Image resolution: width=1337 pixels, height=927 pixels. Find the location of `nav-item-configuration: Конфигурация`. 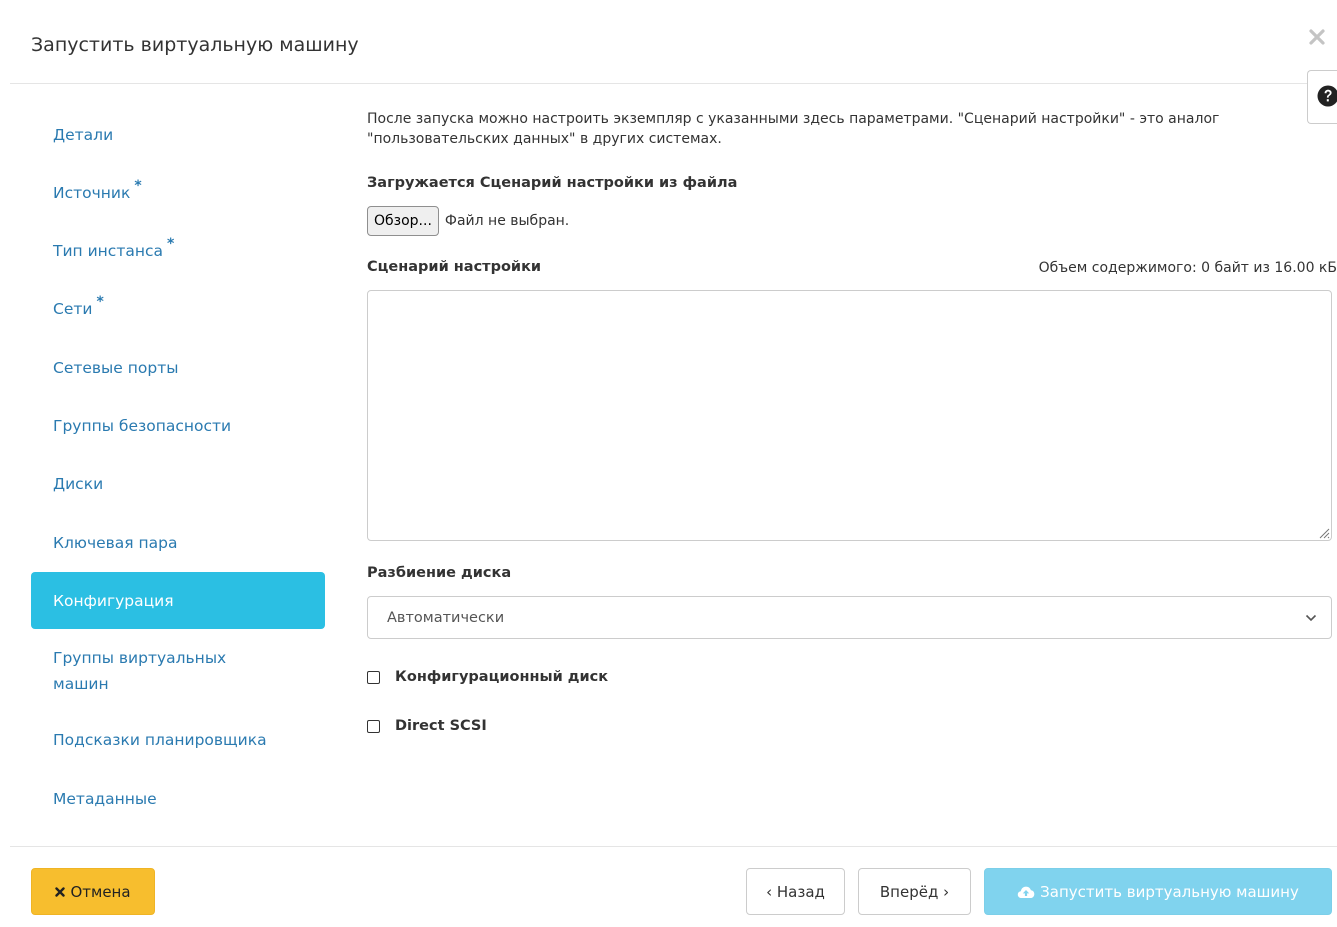

nav-item-configuration: Конфигурация is located at coordinates (178, 601).